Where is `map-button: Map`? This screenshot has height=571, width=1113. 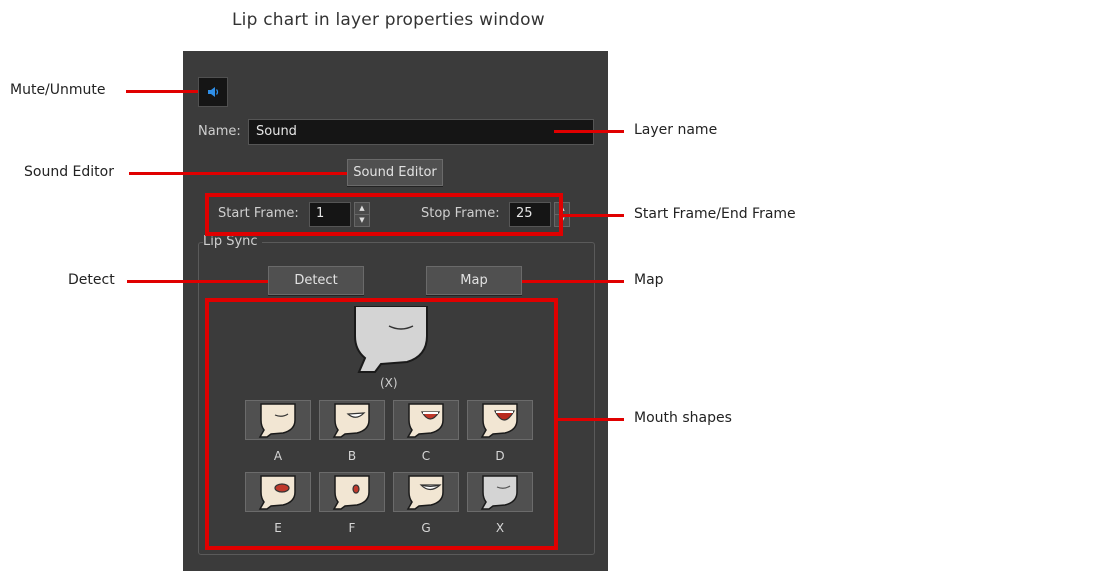 map-button: Map is located at coordinates (474, 280).